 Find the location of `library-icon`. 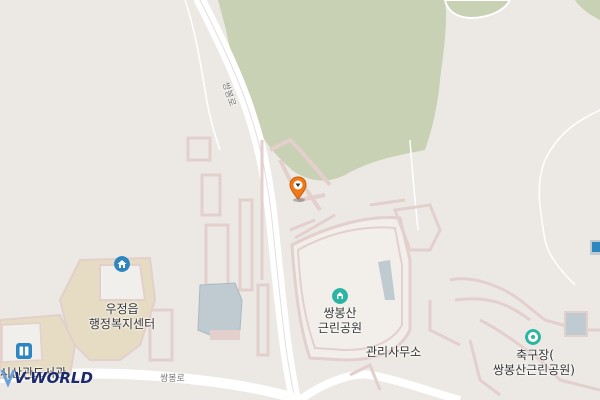

library-icon is located at coordinates (24, 351).